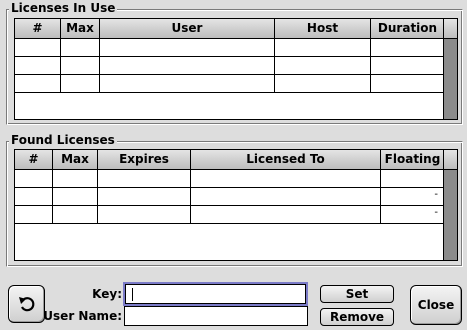 The image size is (467, 330). Describe the element at coordinates (63, 8) in the screenshot. I see `licenses-in-use-title: Licenses In Use` at that location.